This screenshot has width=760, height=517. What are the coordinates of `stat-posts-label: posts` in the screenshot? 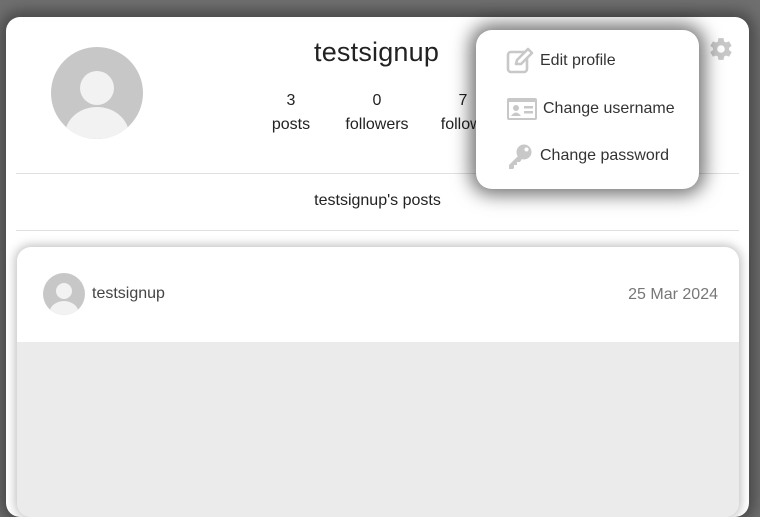 It's located at (291, 124).